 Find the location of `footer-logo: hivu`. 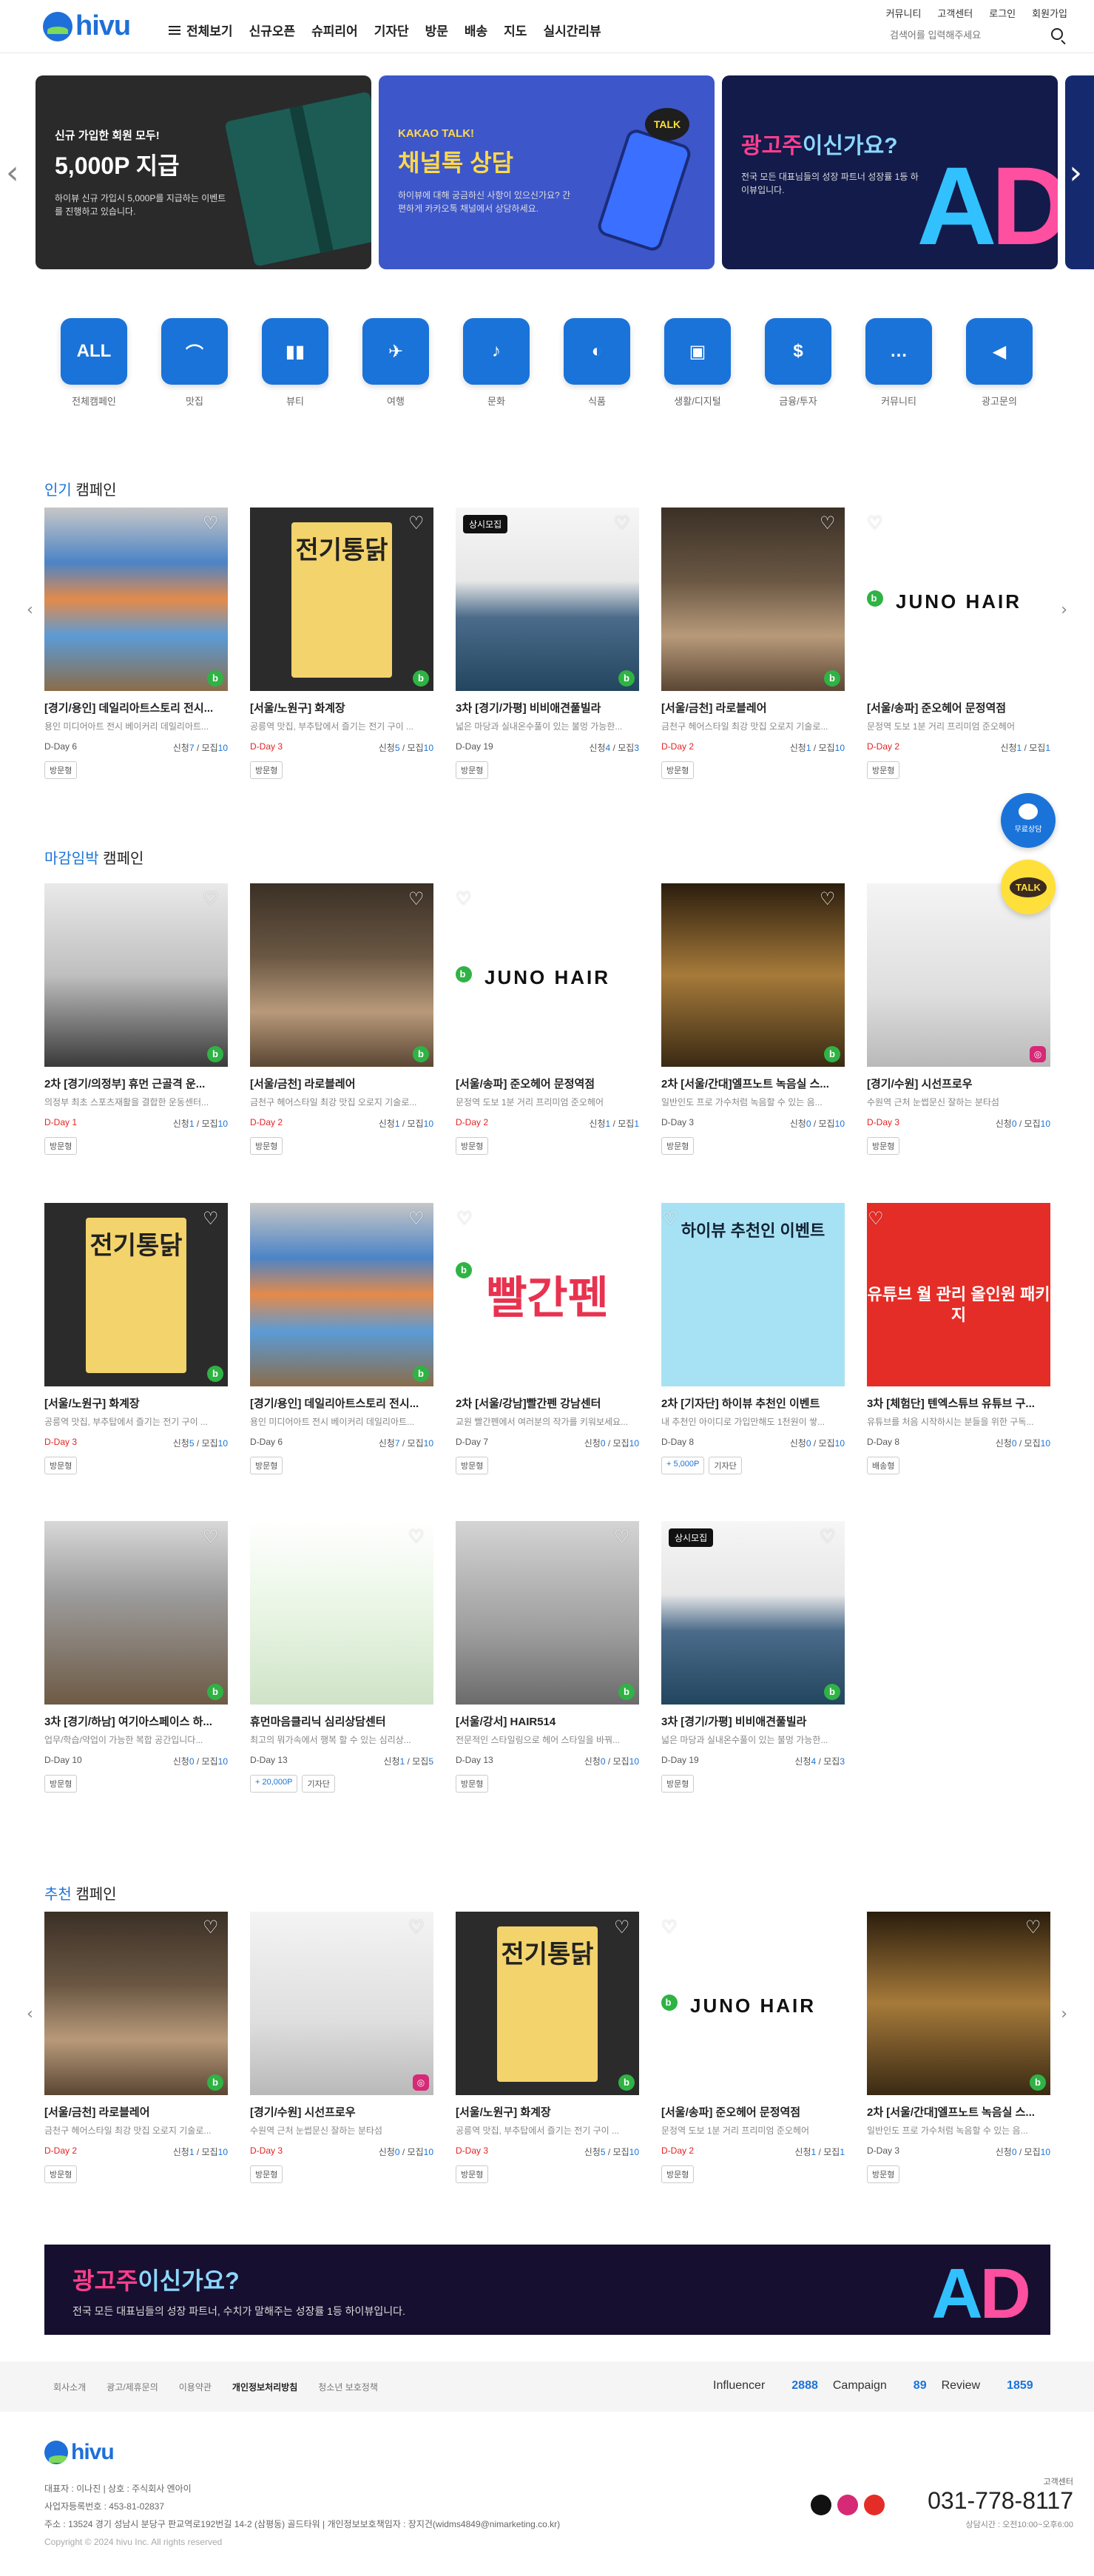

footer-logo: hivu is located at coordinates (79, 2452).